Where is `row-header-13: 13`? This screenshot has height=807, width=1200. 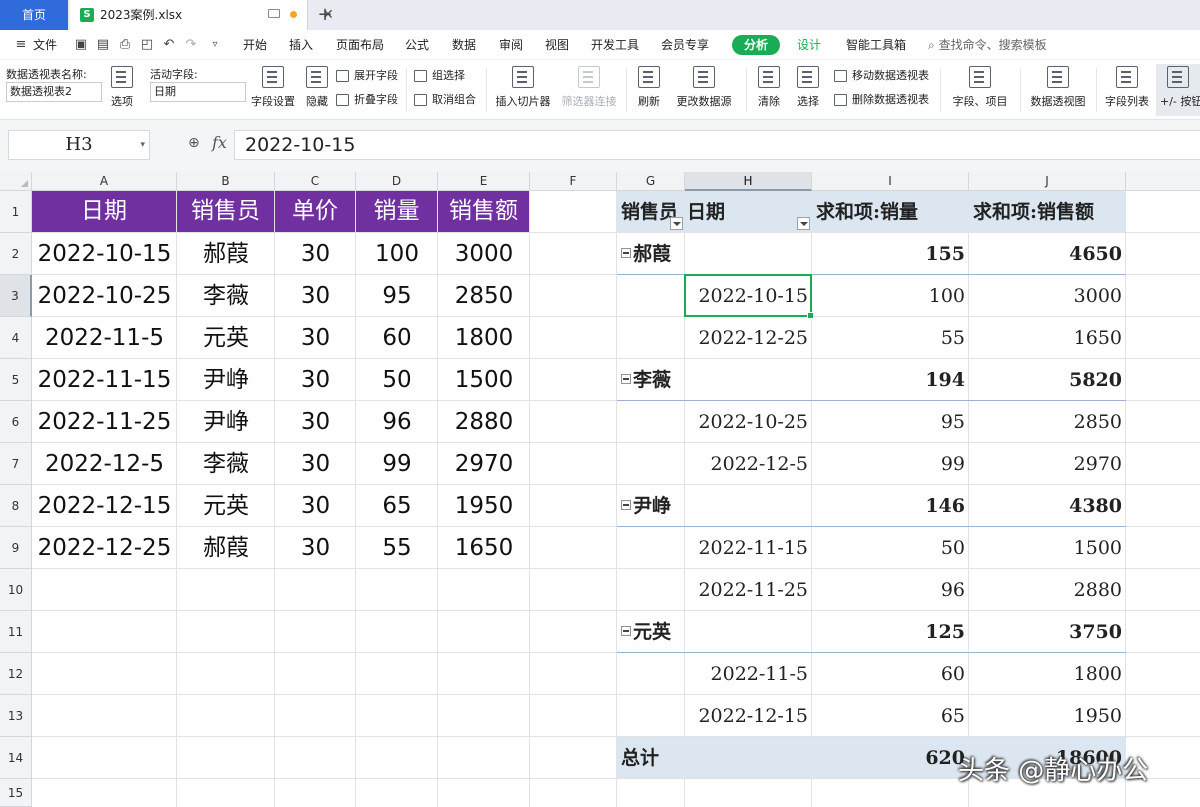
row-header-13: 13 is located at coordinates (16, 716).